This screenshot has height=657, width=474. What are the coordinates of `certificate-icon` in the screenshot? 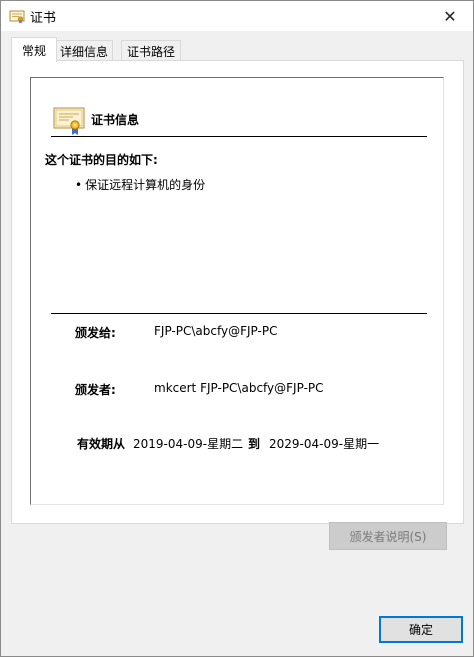 It's located at (17, 17).